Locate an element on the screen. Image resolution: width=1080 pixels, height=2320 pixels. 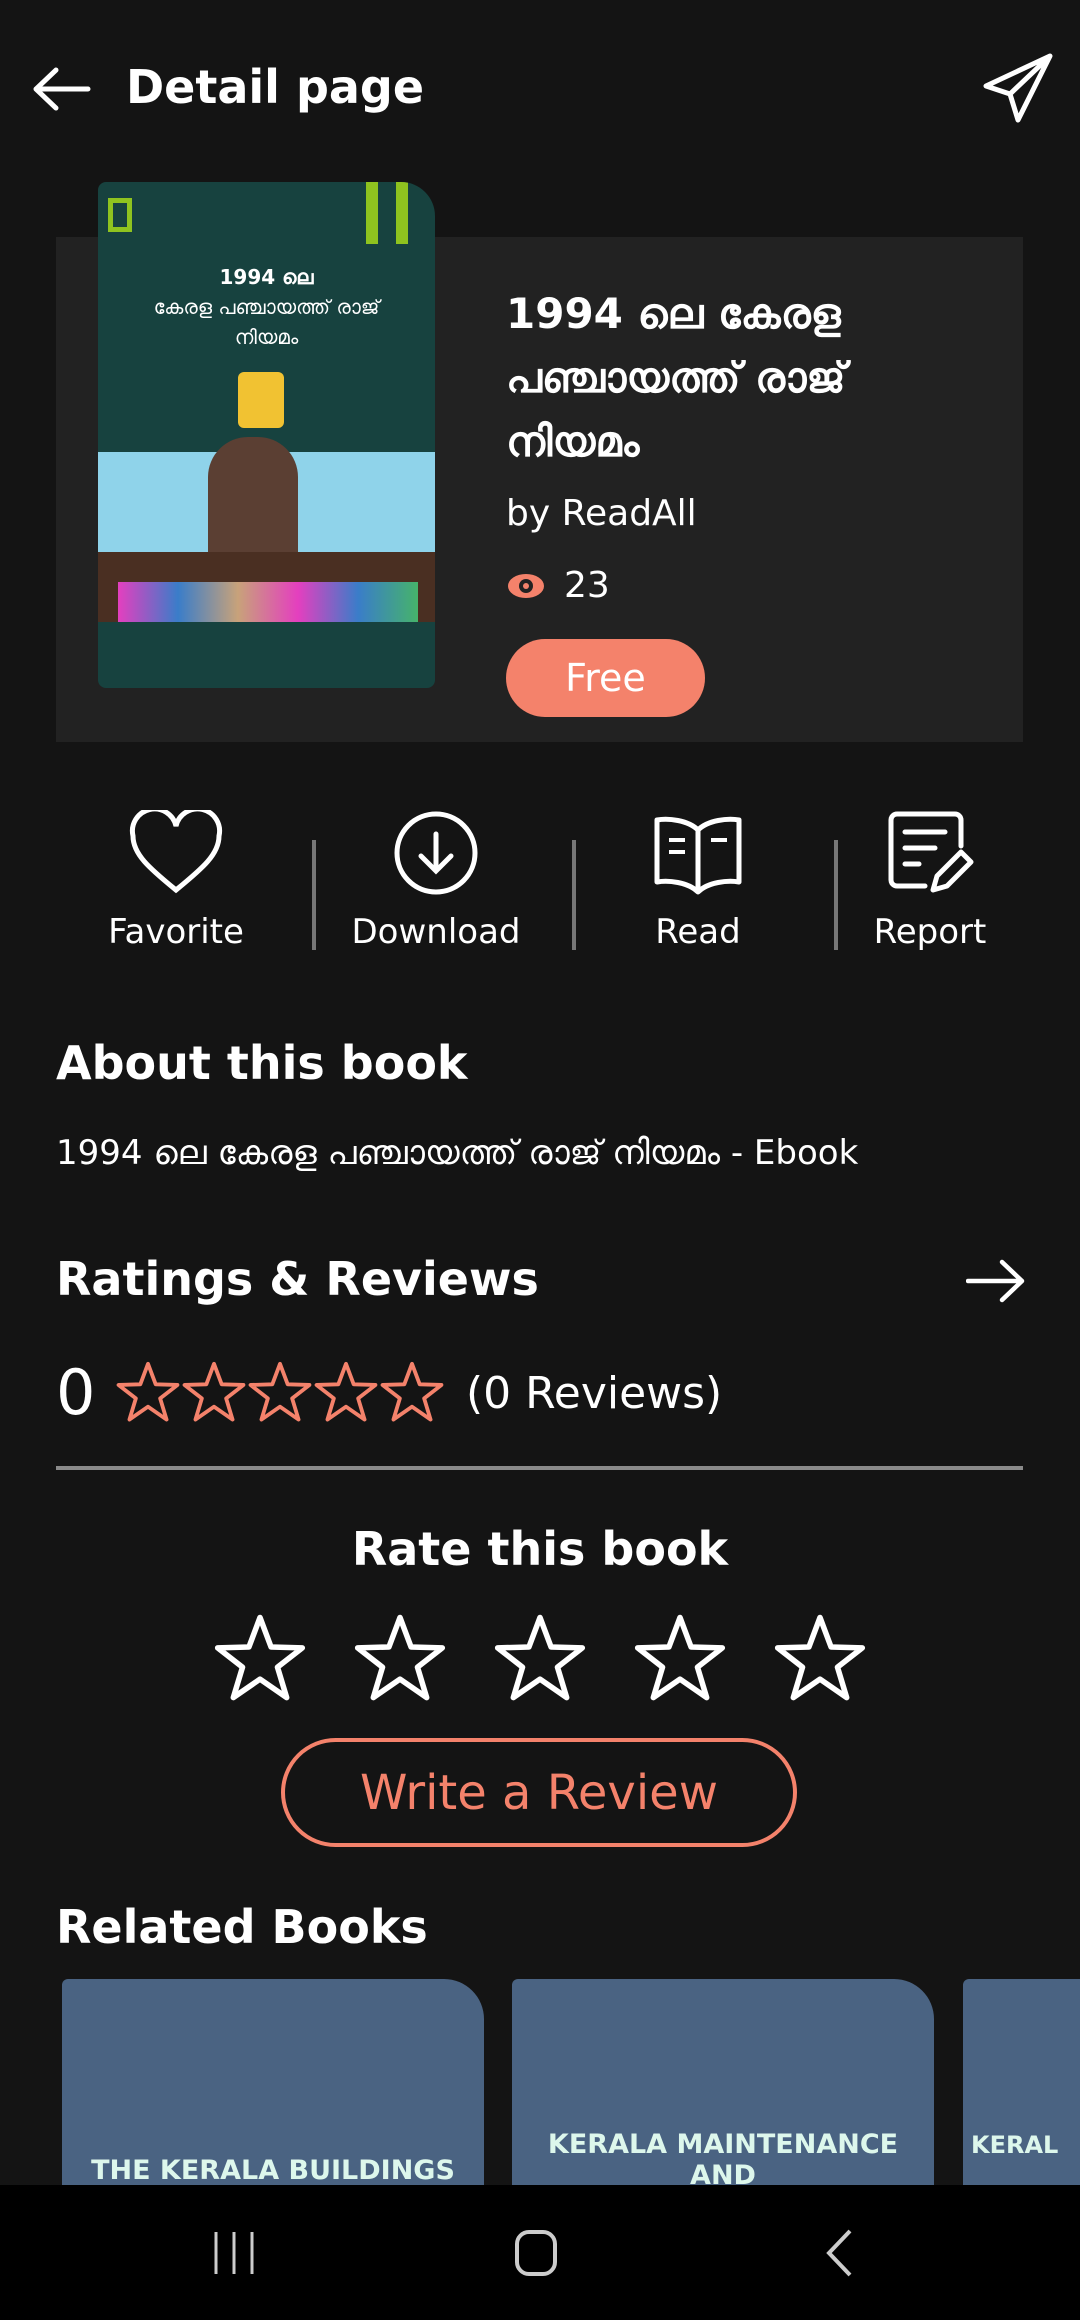
action-label: Download is located at coordinates (436, 932).